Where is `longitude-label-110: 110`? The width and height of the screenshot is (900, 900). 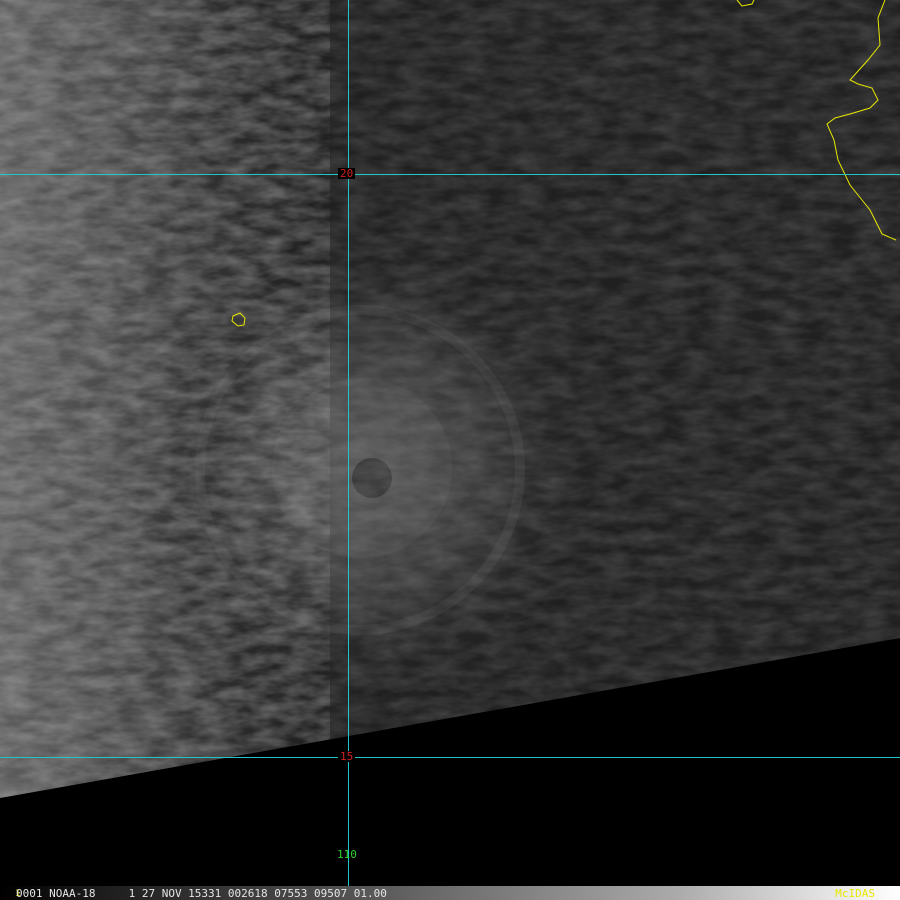
longitude-label-110: 110 is located at coordinates (347, 854).